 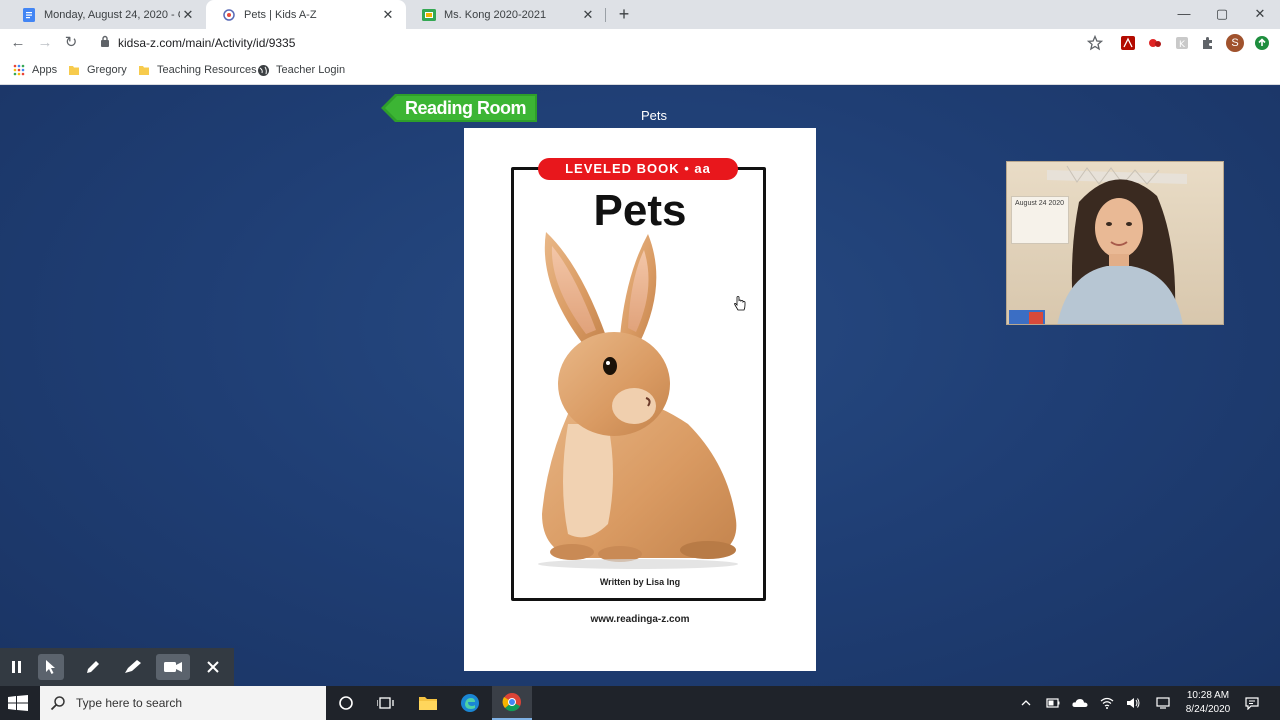 I want to click on extension-icon: K, so click(x=1182, y=43).